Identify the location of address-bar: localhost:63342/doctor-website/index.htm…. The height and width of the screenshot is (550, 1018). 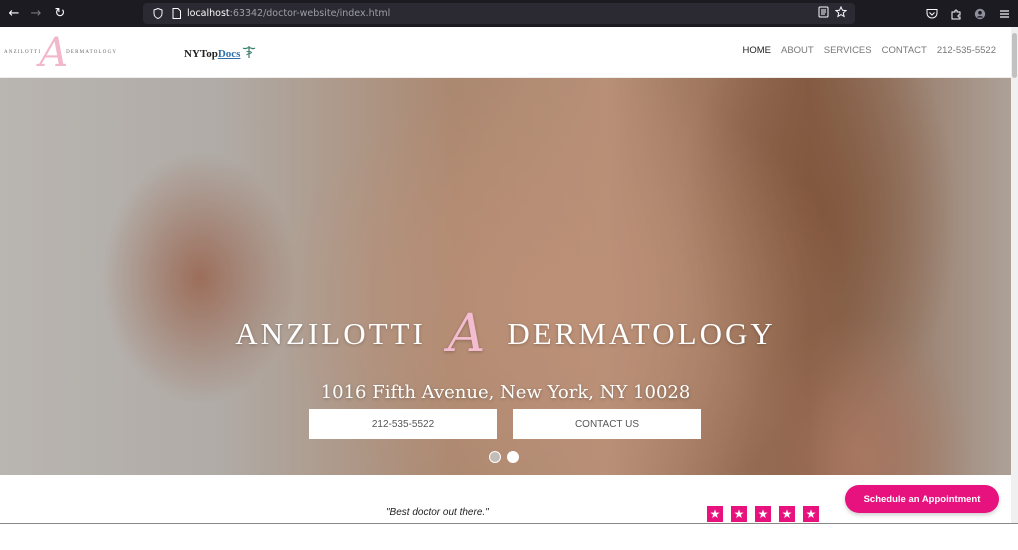
(499, 13).